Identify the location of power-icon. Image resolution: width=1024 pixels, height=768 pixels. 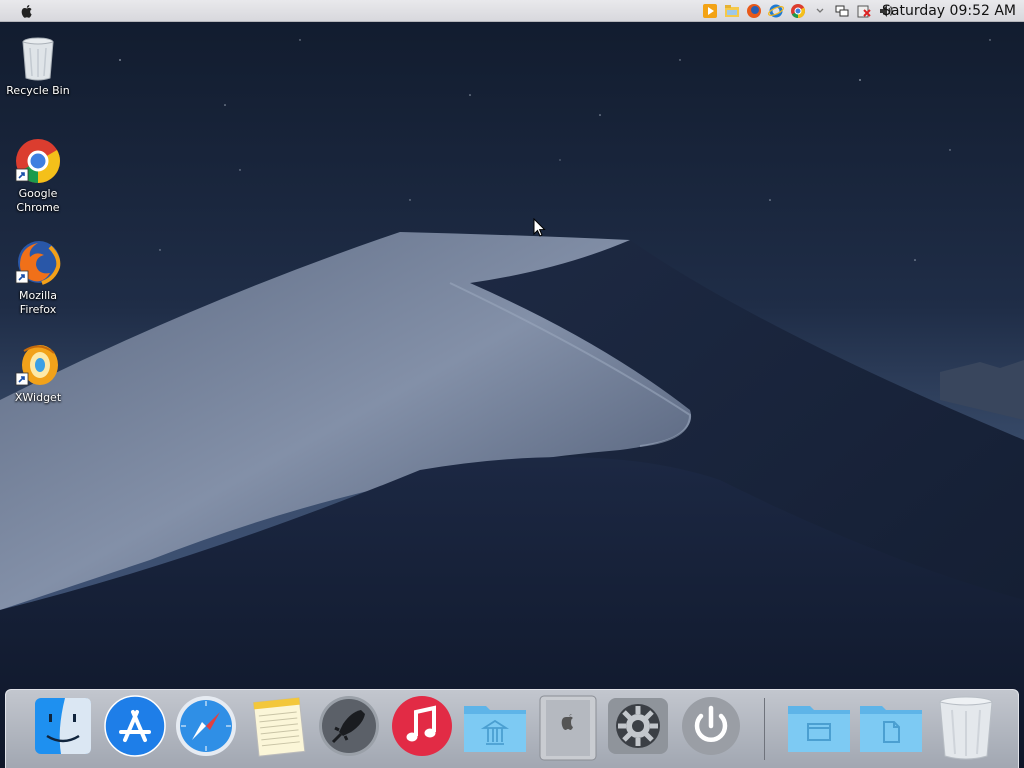
(711, 726).